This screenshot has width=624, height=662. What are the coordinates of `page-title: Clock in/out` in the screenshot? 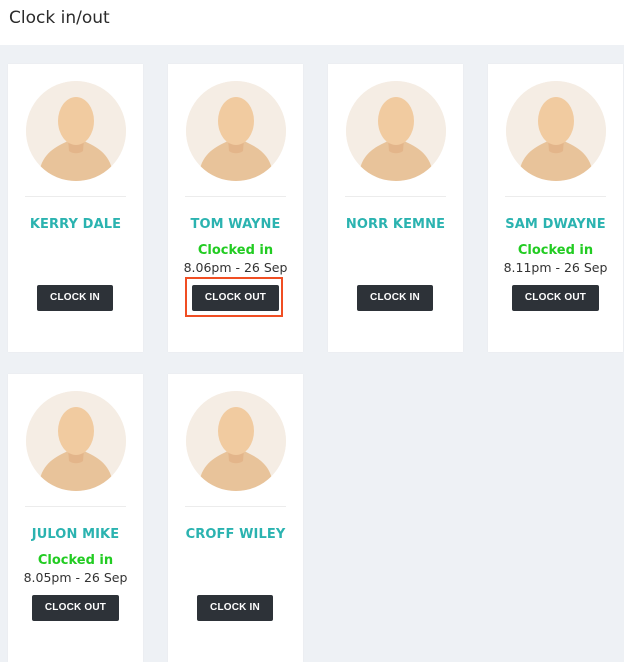 It's located at (59, 18).